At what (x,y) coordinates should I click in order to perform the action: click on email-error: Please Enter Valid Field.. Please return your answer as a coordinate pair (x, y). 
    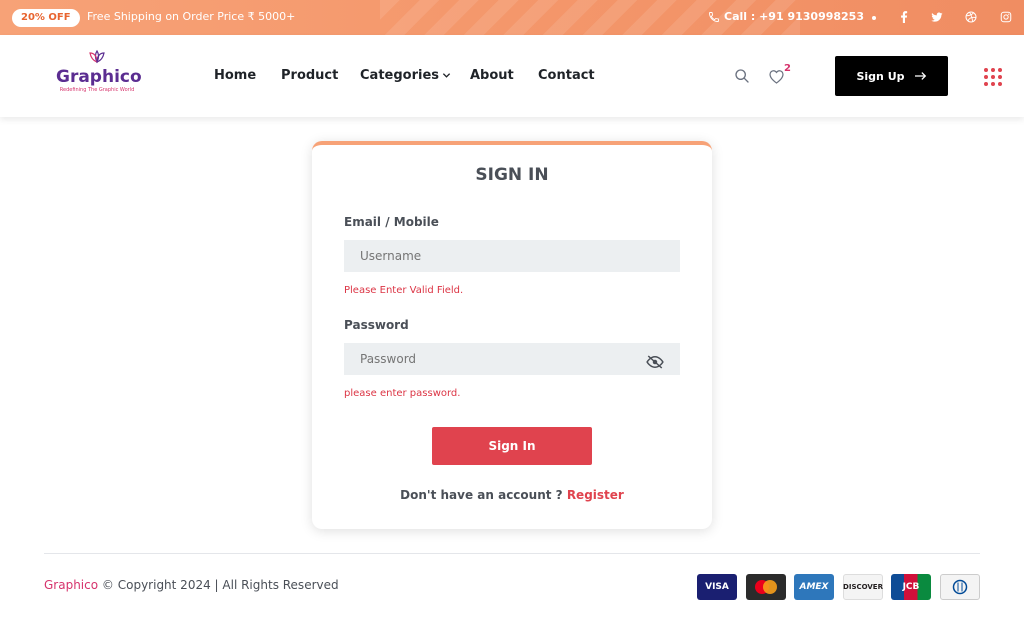
    Looking at the image, I should click on (404, 290).